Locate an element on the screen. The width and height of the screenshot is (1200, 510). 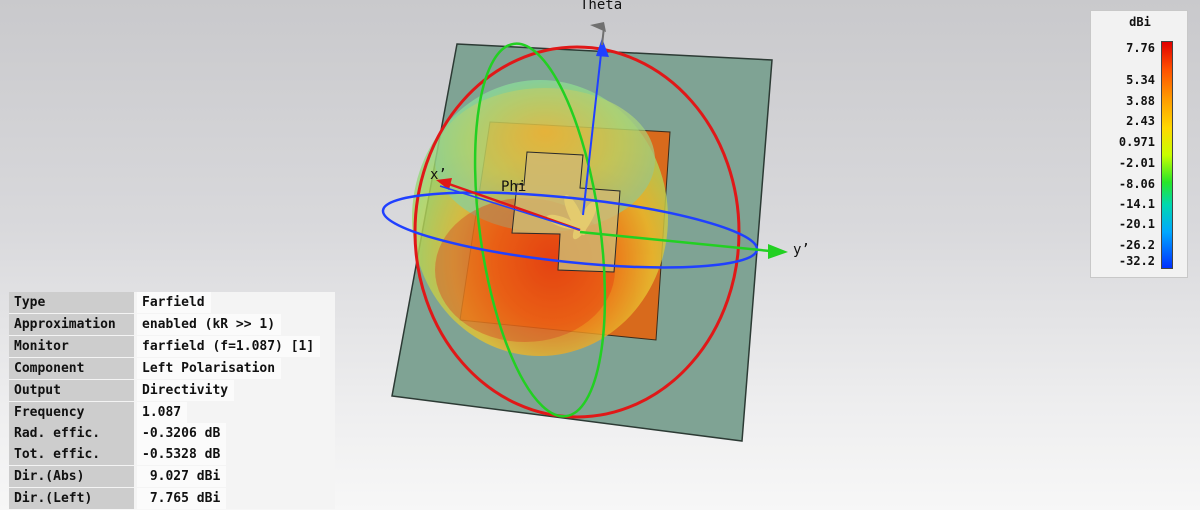
legend-tick-max: 7.76 is located at coordinates (1140, 48).